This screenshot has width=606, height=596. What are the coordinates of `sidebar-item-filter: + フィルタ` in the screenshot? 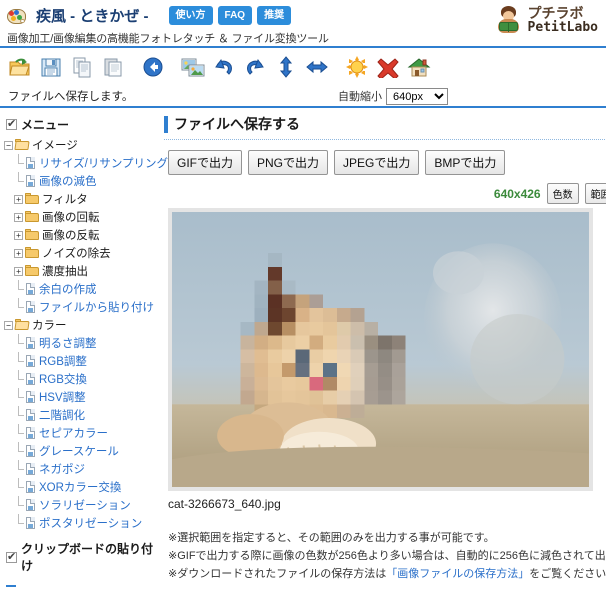 It's located at (81, 199).